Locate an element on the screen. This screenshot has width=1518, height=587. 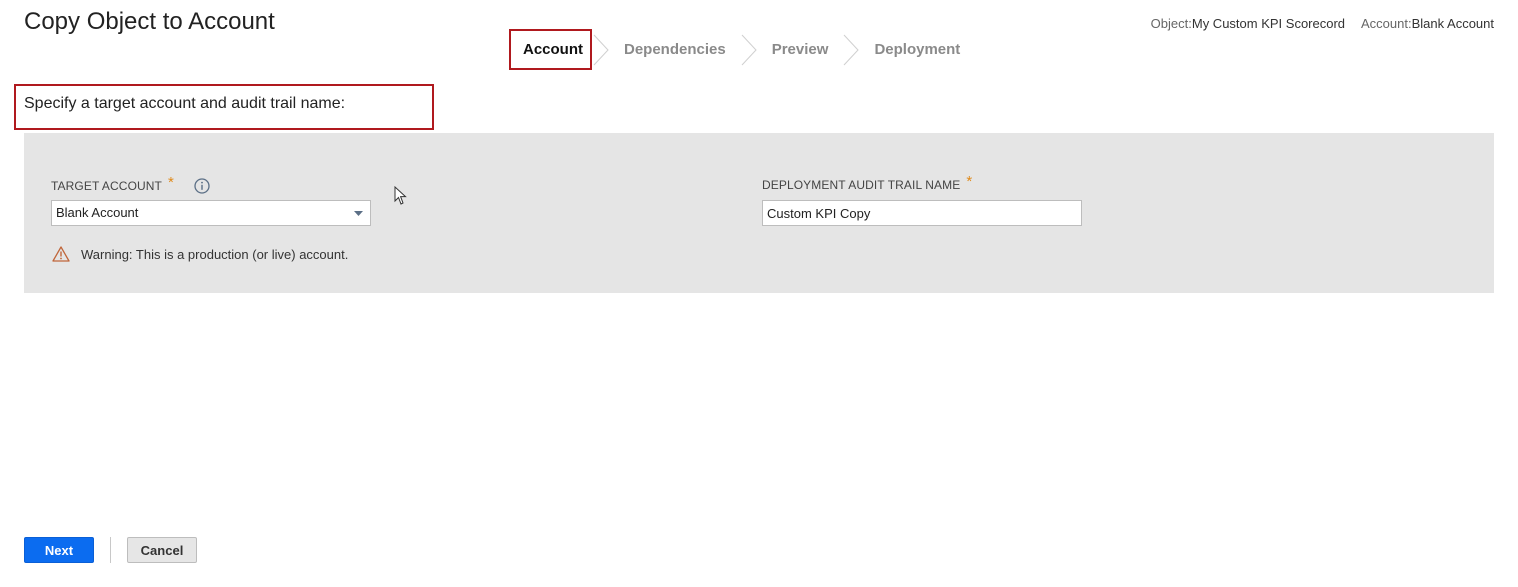
account-context-label: Account: is located at coordinates (1386, 23).